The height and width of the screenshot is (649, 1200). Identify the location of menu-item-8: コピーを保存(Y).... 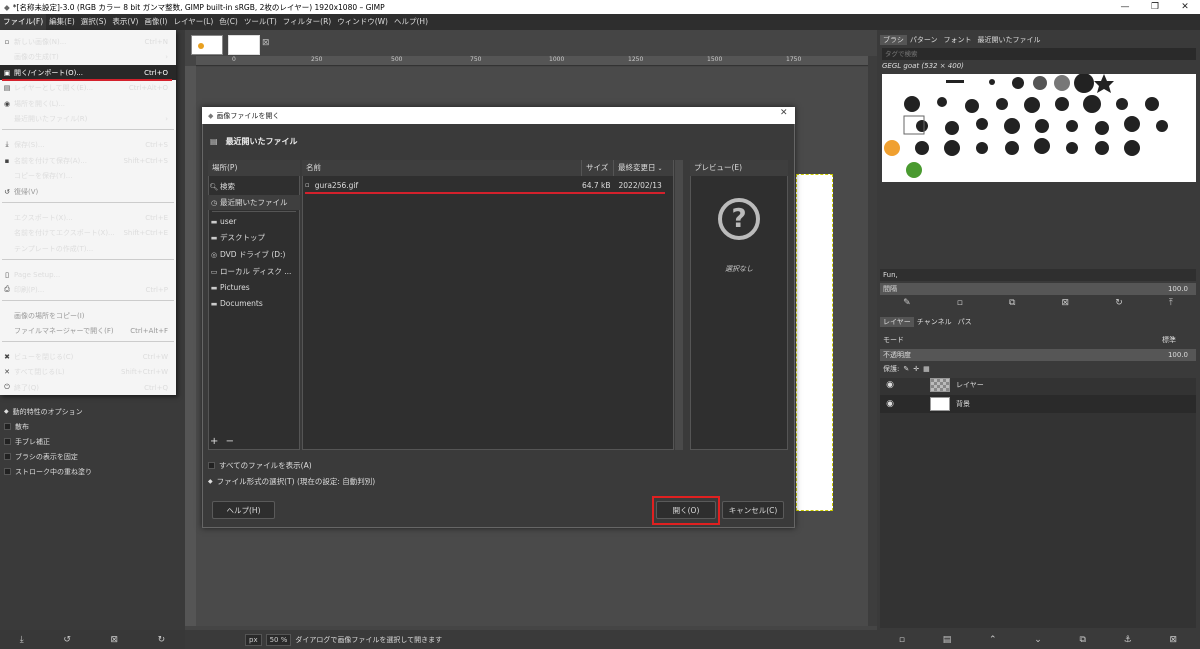
(88, 175).